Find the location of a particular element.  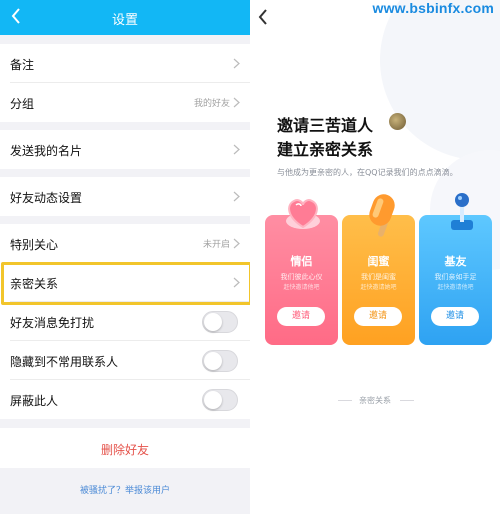

card-title: 情侣 is located at coordinates (301, 261).